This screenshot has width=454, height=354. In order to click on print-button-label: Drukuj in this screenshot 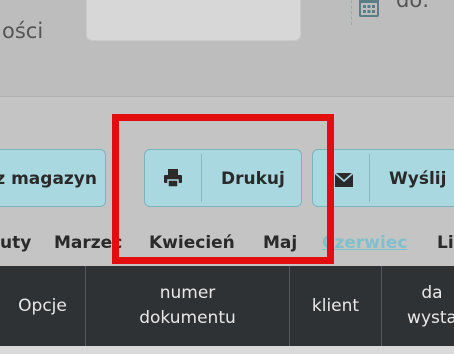, I will do `click(253, 179)`.